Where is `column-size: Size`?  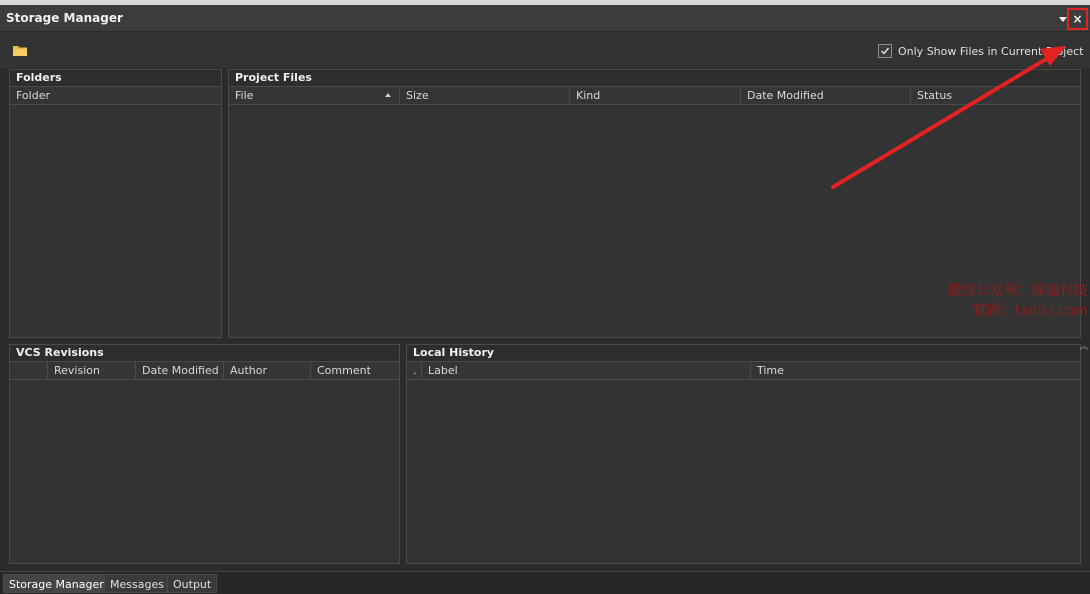
column-size: Size is located at coordinates (485, 95).